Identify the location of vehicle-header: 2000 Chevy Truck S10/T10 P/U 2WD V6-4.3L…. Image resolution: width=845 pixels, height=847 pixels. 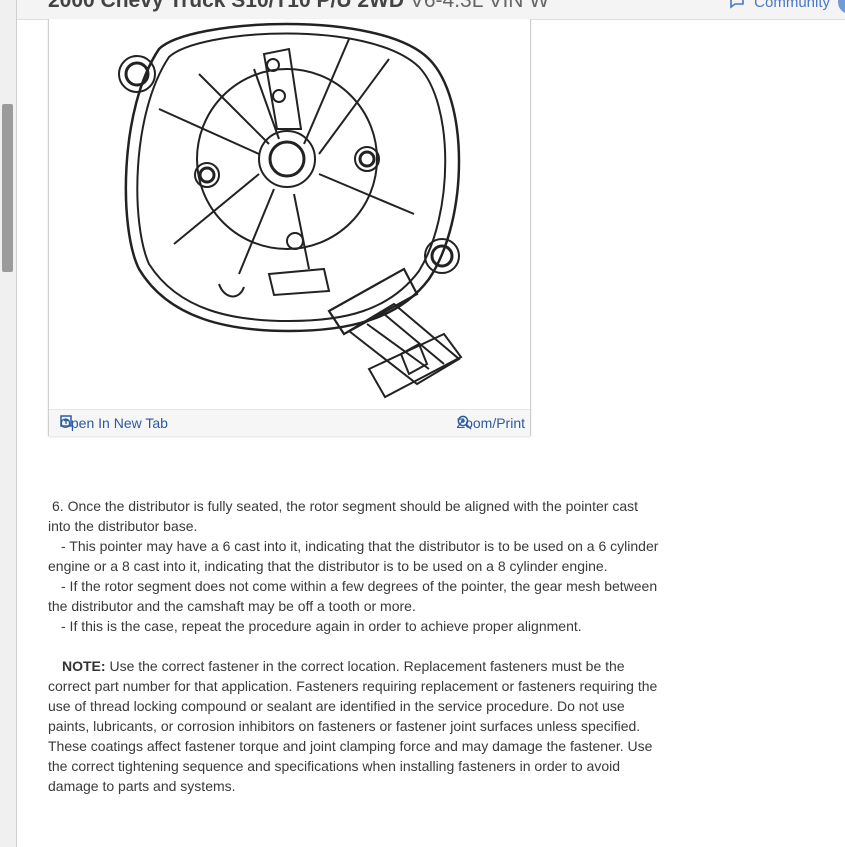
(431, 10).